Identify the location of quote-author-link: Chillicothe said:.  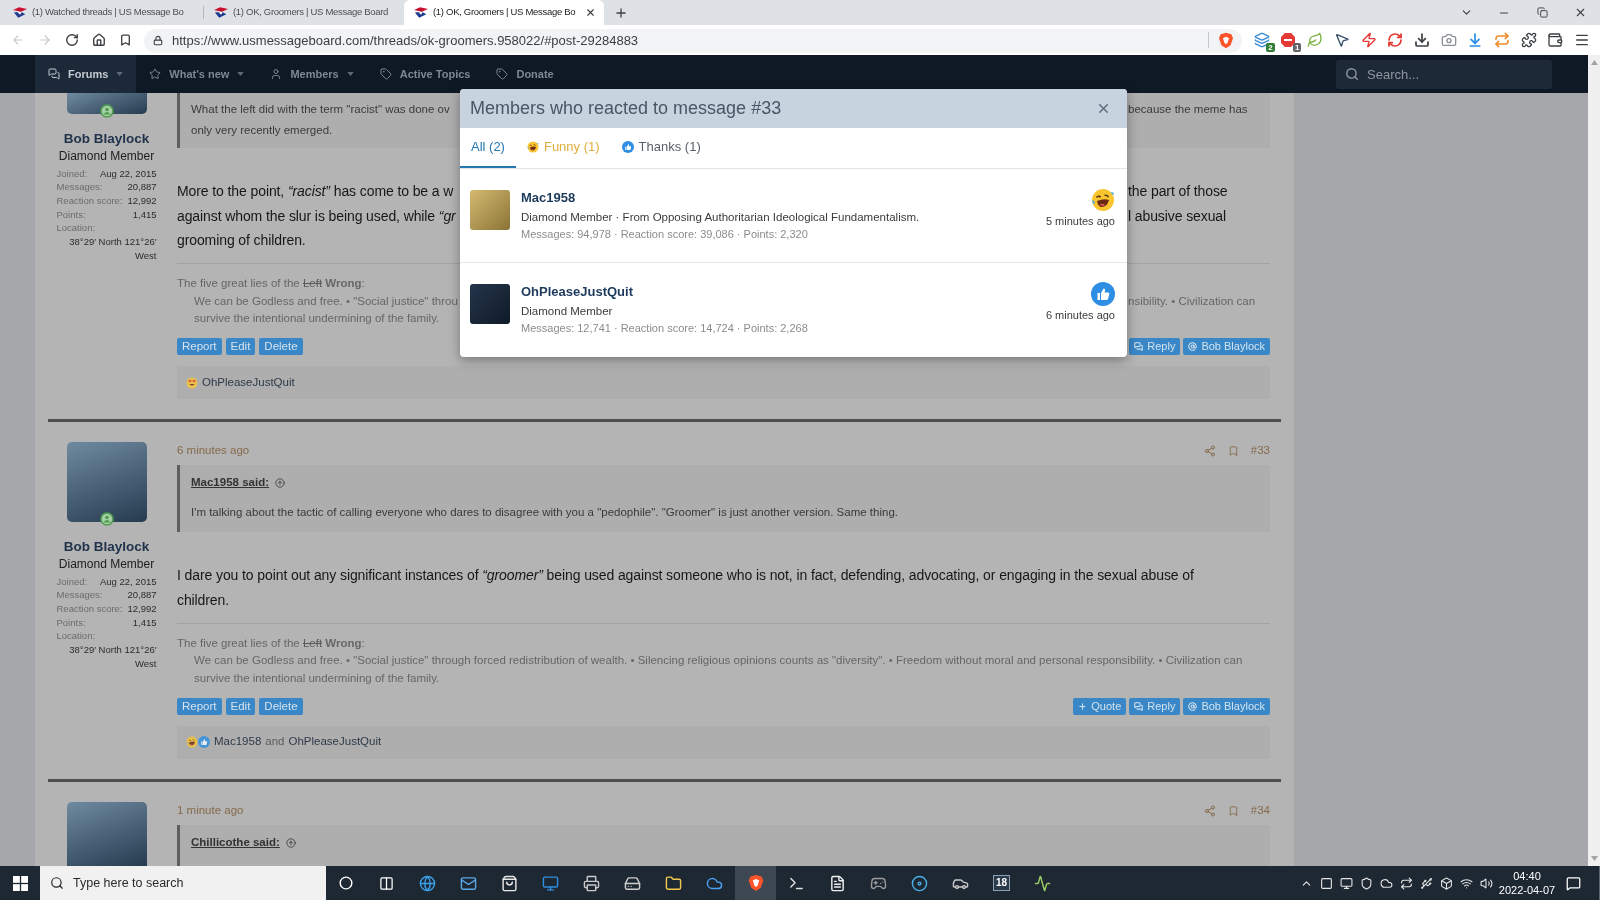
(235, 842).